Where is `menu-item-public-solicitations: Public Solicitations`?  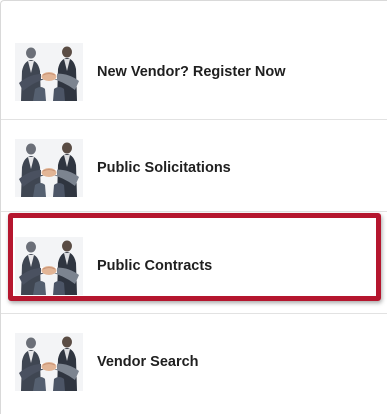
menu-item-public-solicitations: Public Solicitations is located at coordinates (195, 168).